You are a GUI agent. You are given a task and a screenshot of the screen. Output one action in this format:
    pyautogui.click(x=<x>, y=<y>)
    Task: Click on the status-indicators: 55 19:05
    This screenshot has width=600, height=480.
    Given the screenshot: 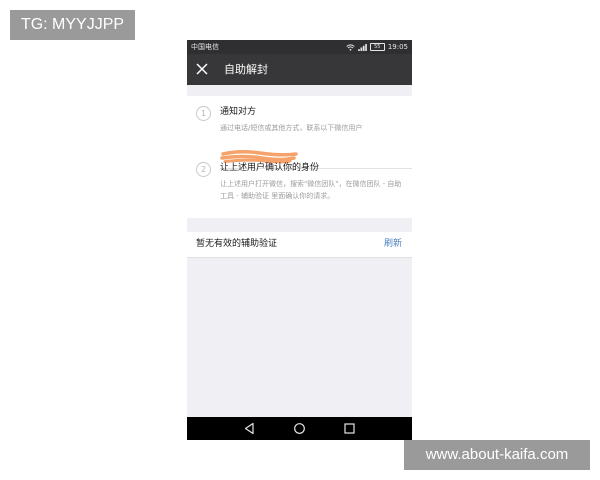 What is the action you would take?
    pyautogui.click(x=377, y=47)
    